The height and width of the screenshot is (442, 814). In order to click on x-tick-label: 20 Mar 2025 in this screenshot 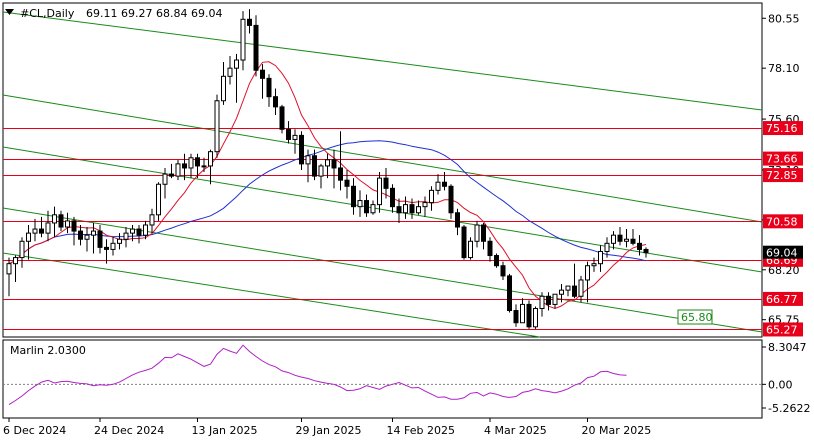, I will do `click(617, 430)`.